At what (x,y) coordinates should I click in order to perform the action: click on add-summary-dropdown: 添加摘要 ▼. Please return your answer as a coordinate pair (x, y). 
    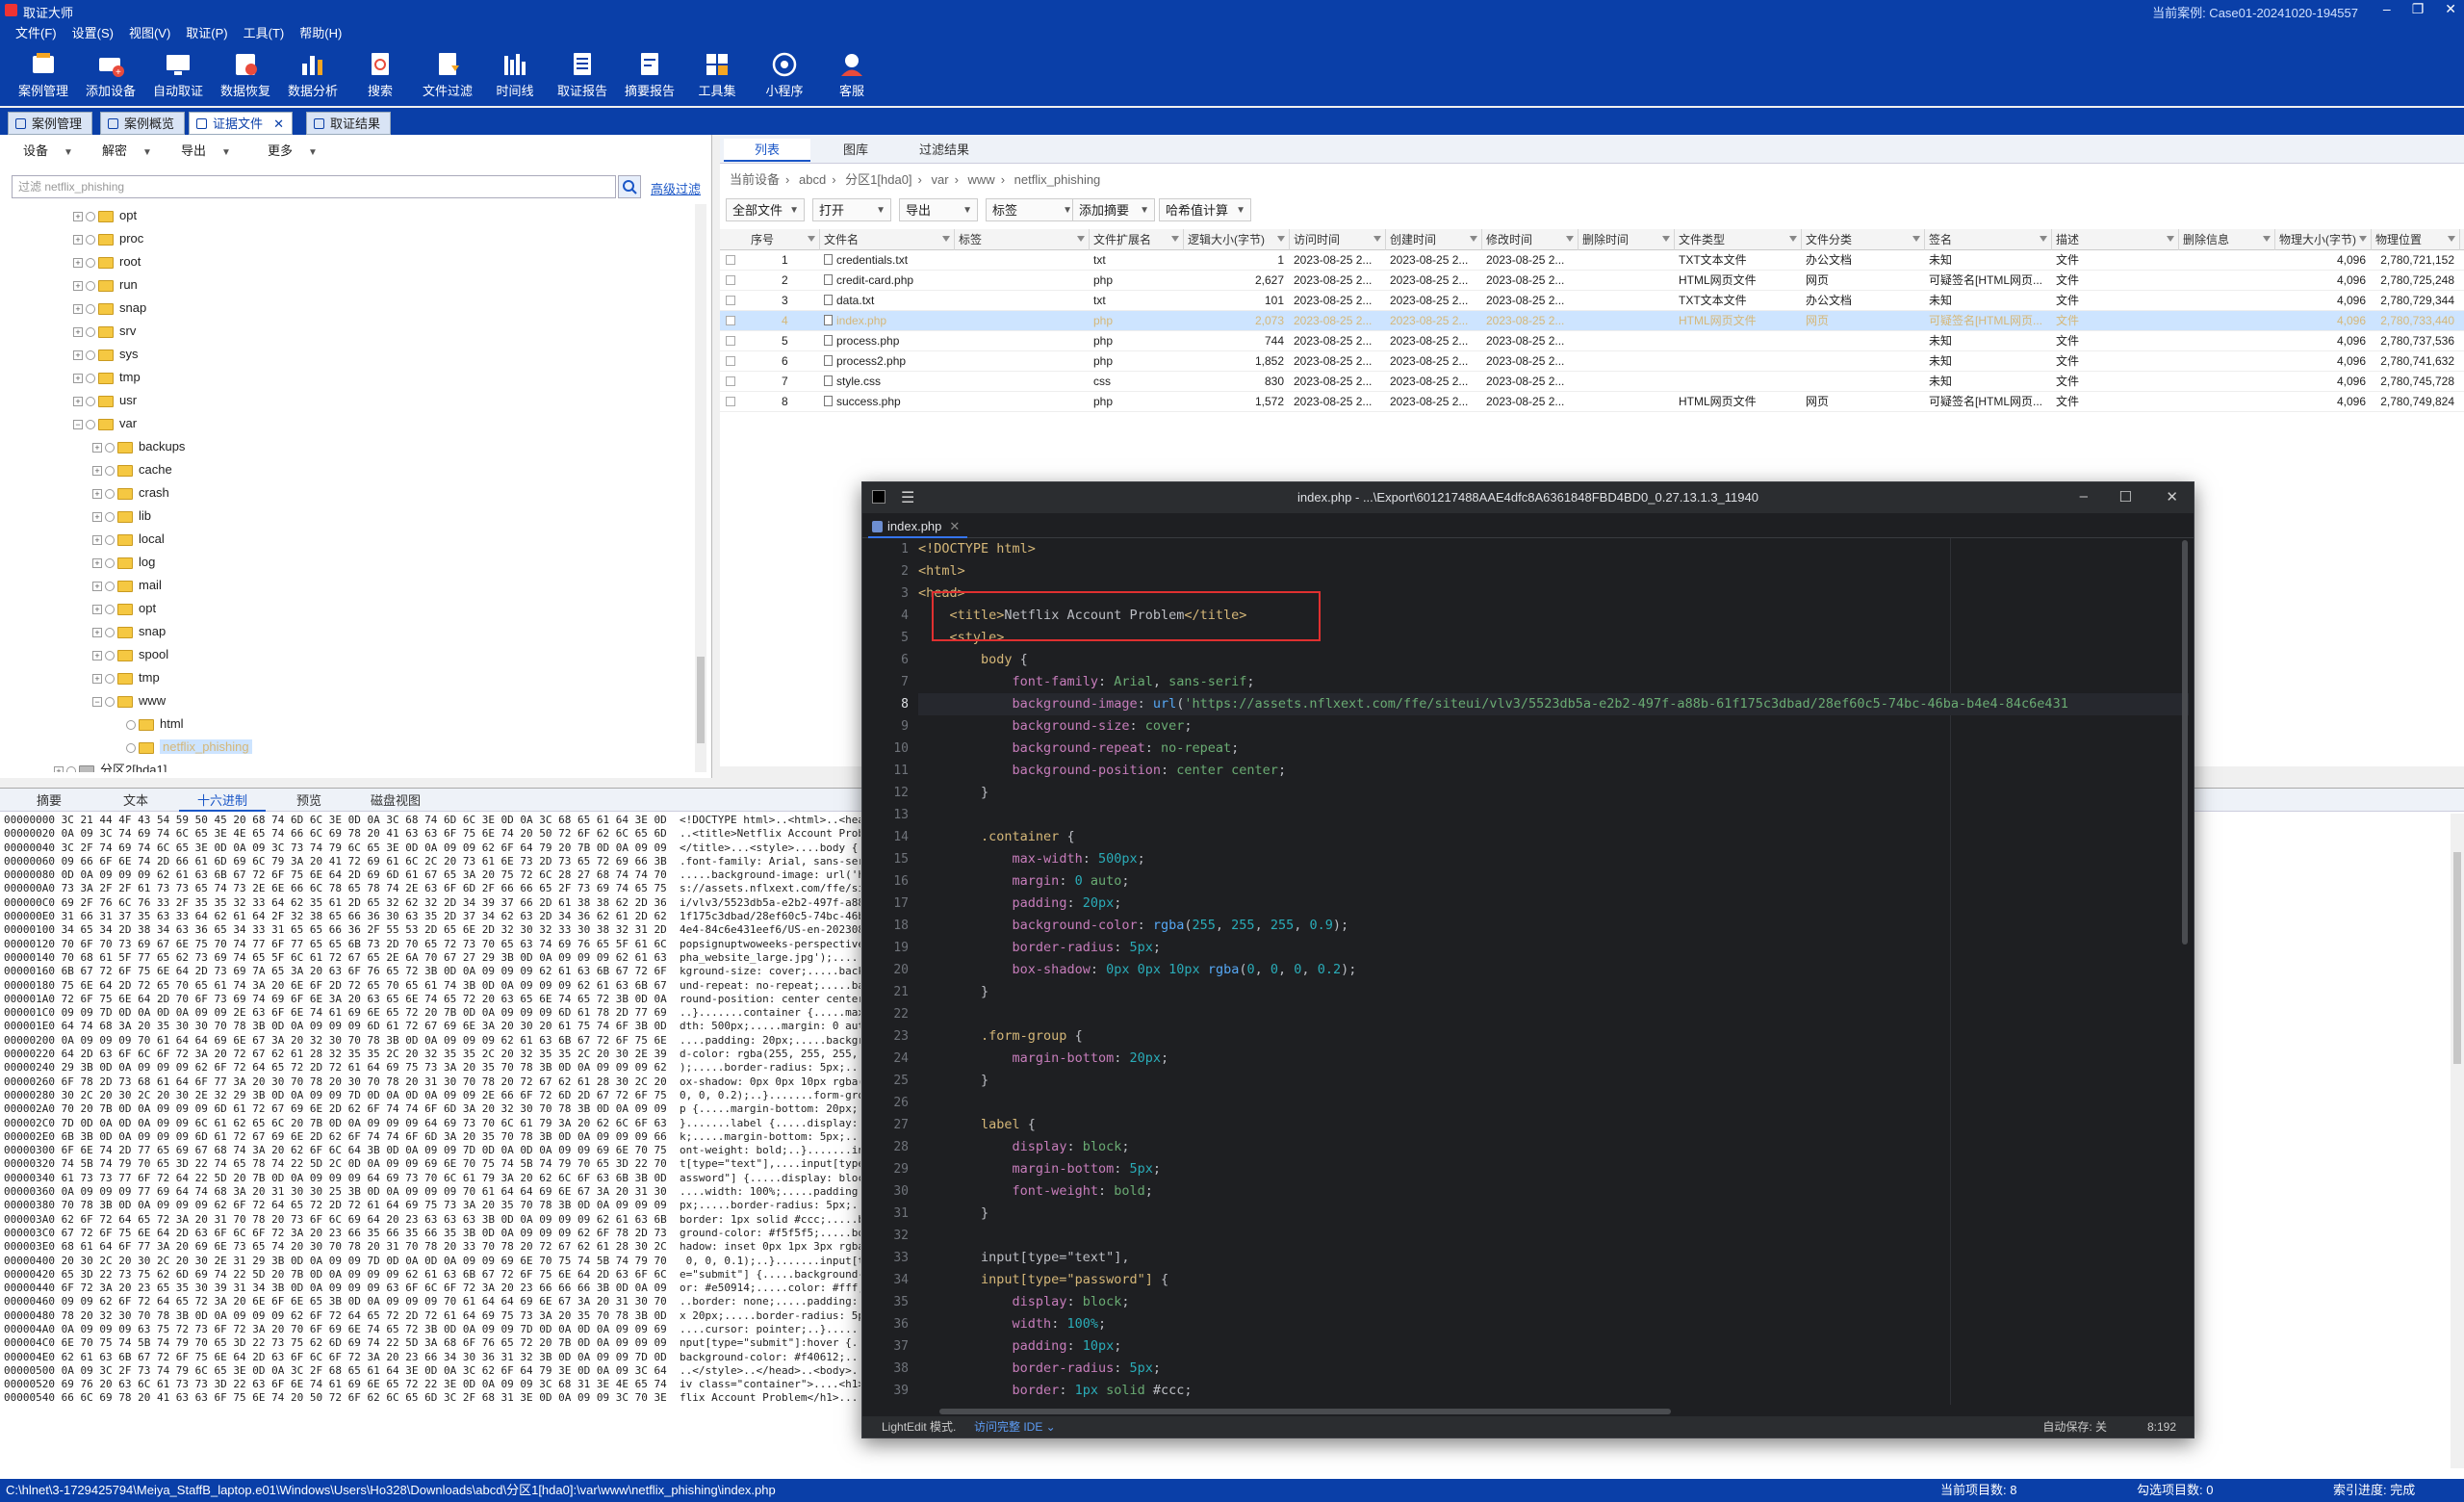
    Looking at the image, I should click on (1113, 209).